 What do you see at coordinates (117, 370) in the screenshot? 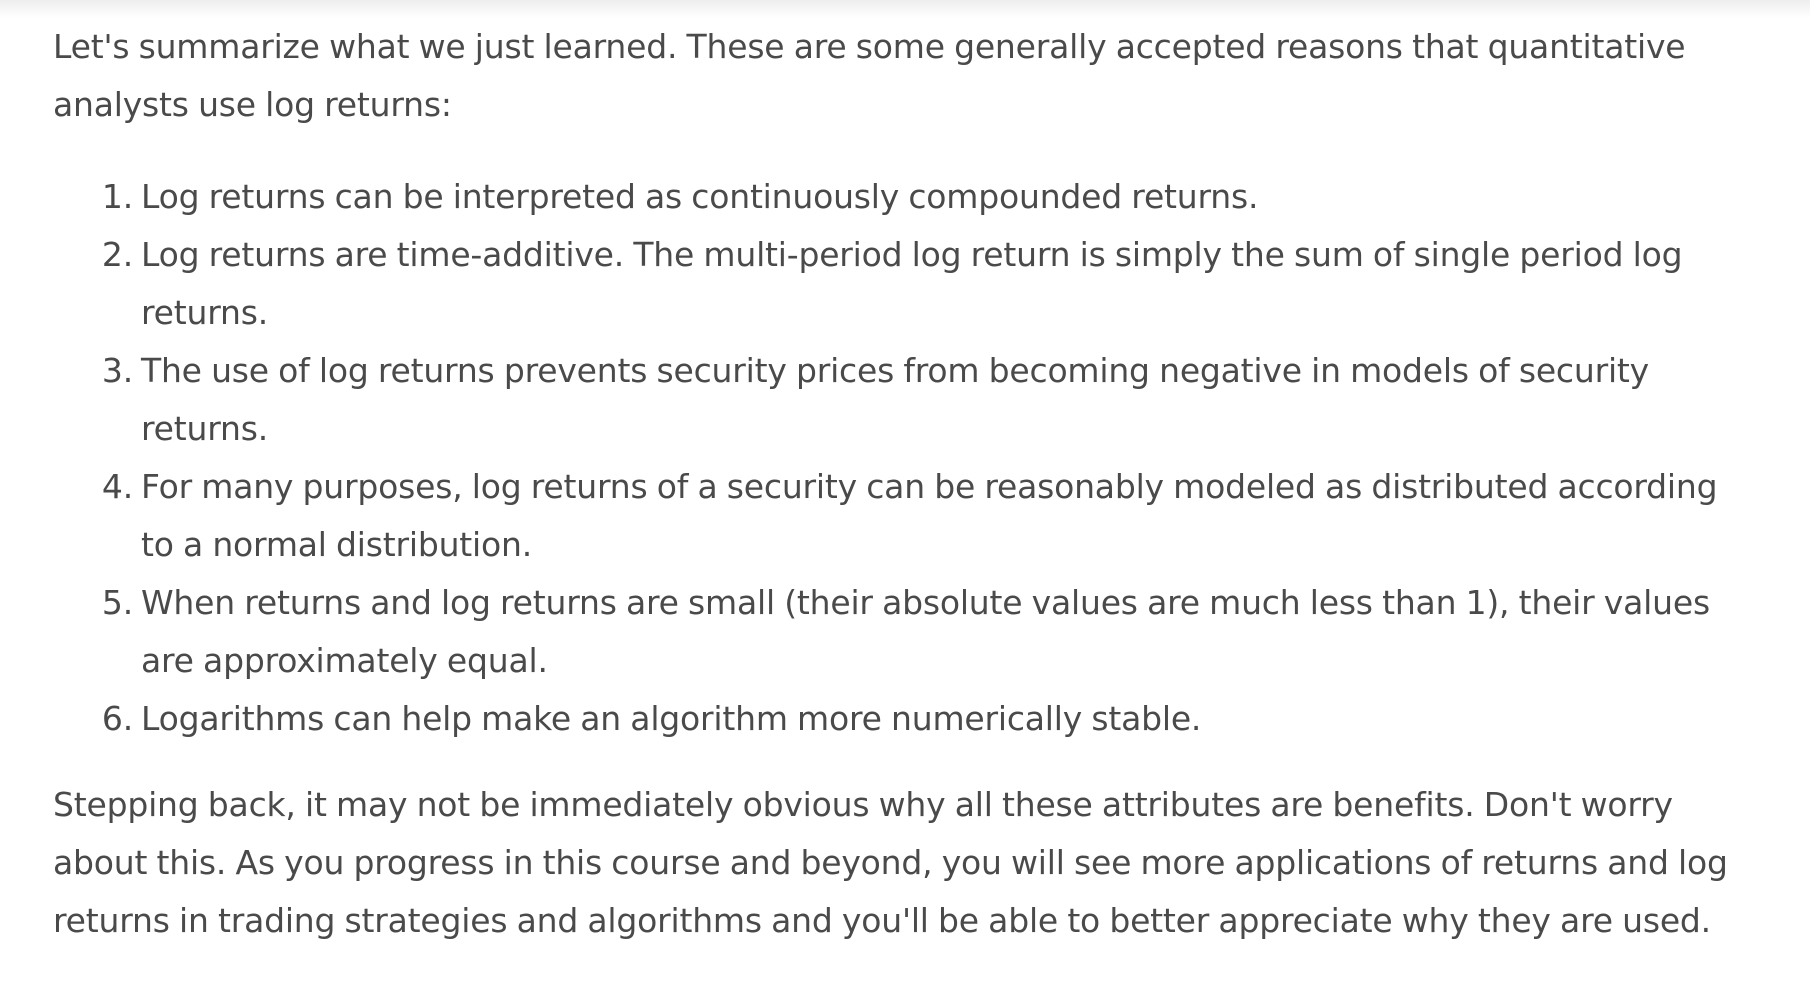
I see `list-number: 3.` at bounding box center [117, 370].